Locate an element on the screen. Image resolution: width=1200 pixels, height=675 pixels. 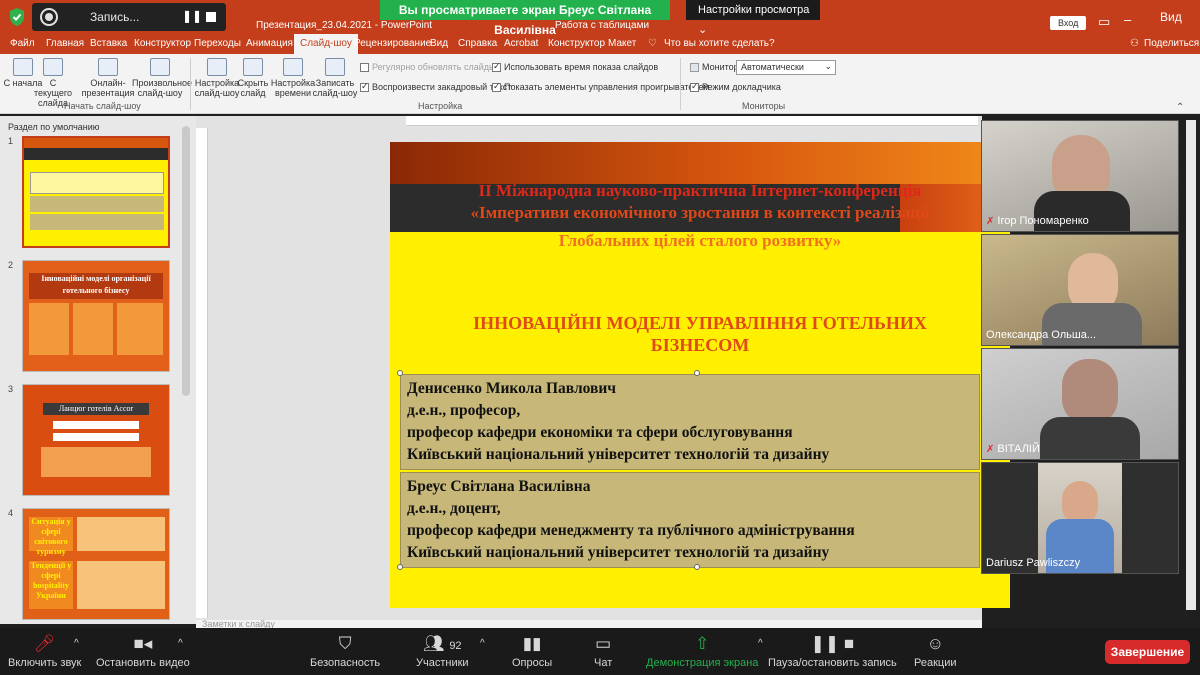
stop-video-label: Остановить видео is located at coordinates (143, 663).